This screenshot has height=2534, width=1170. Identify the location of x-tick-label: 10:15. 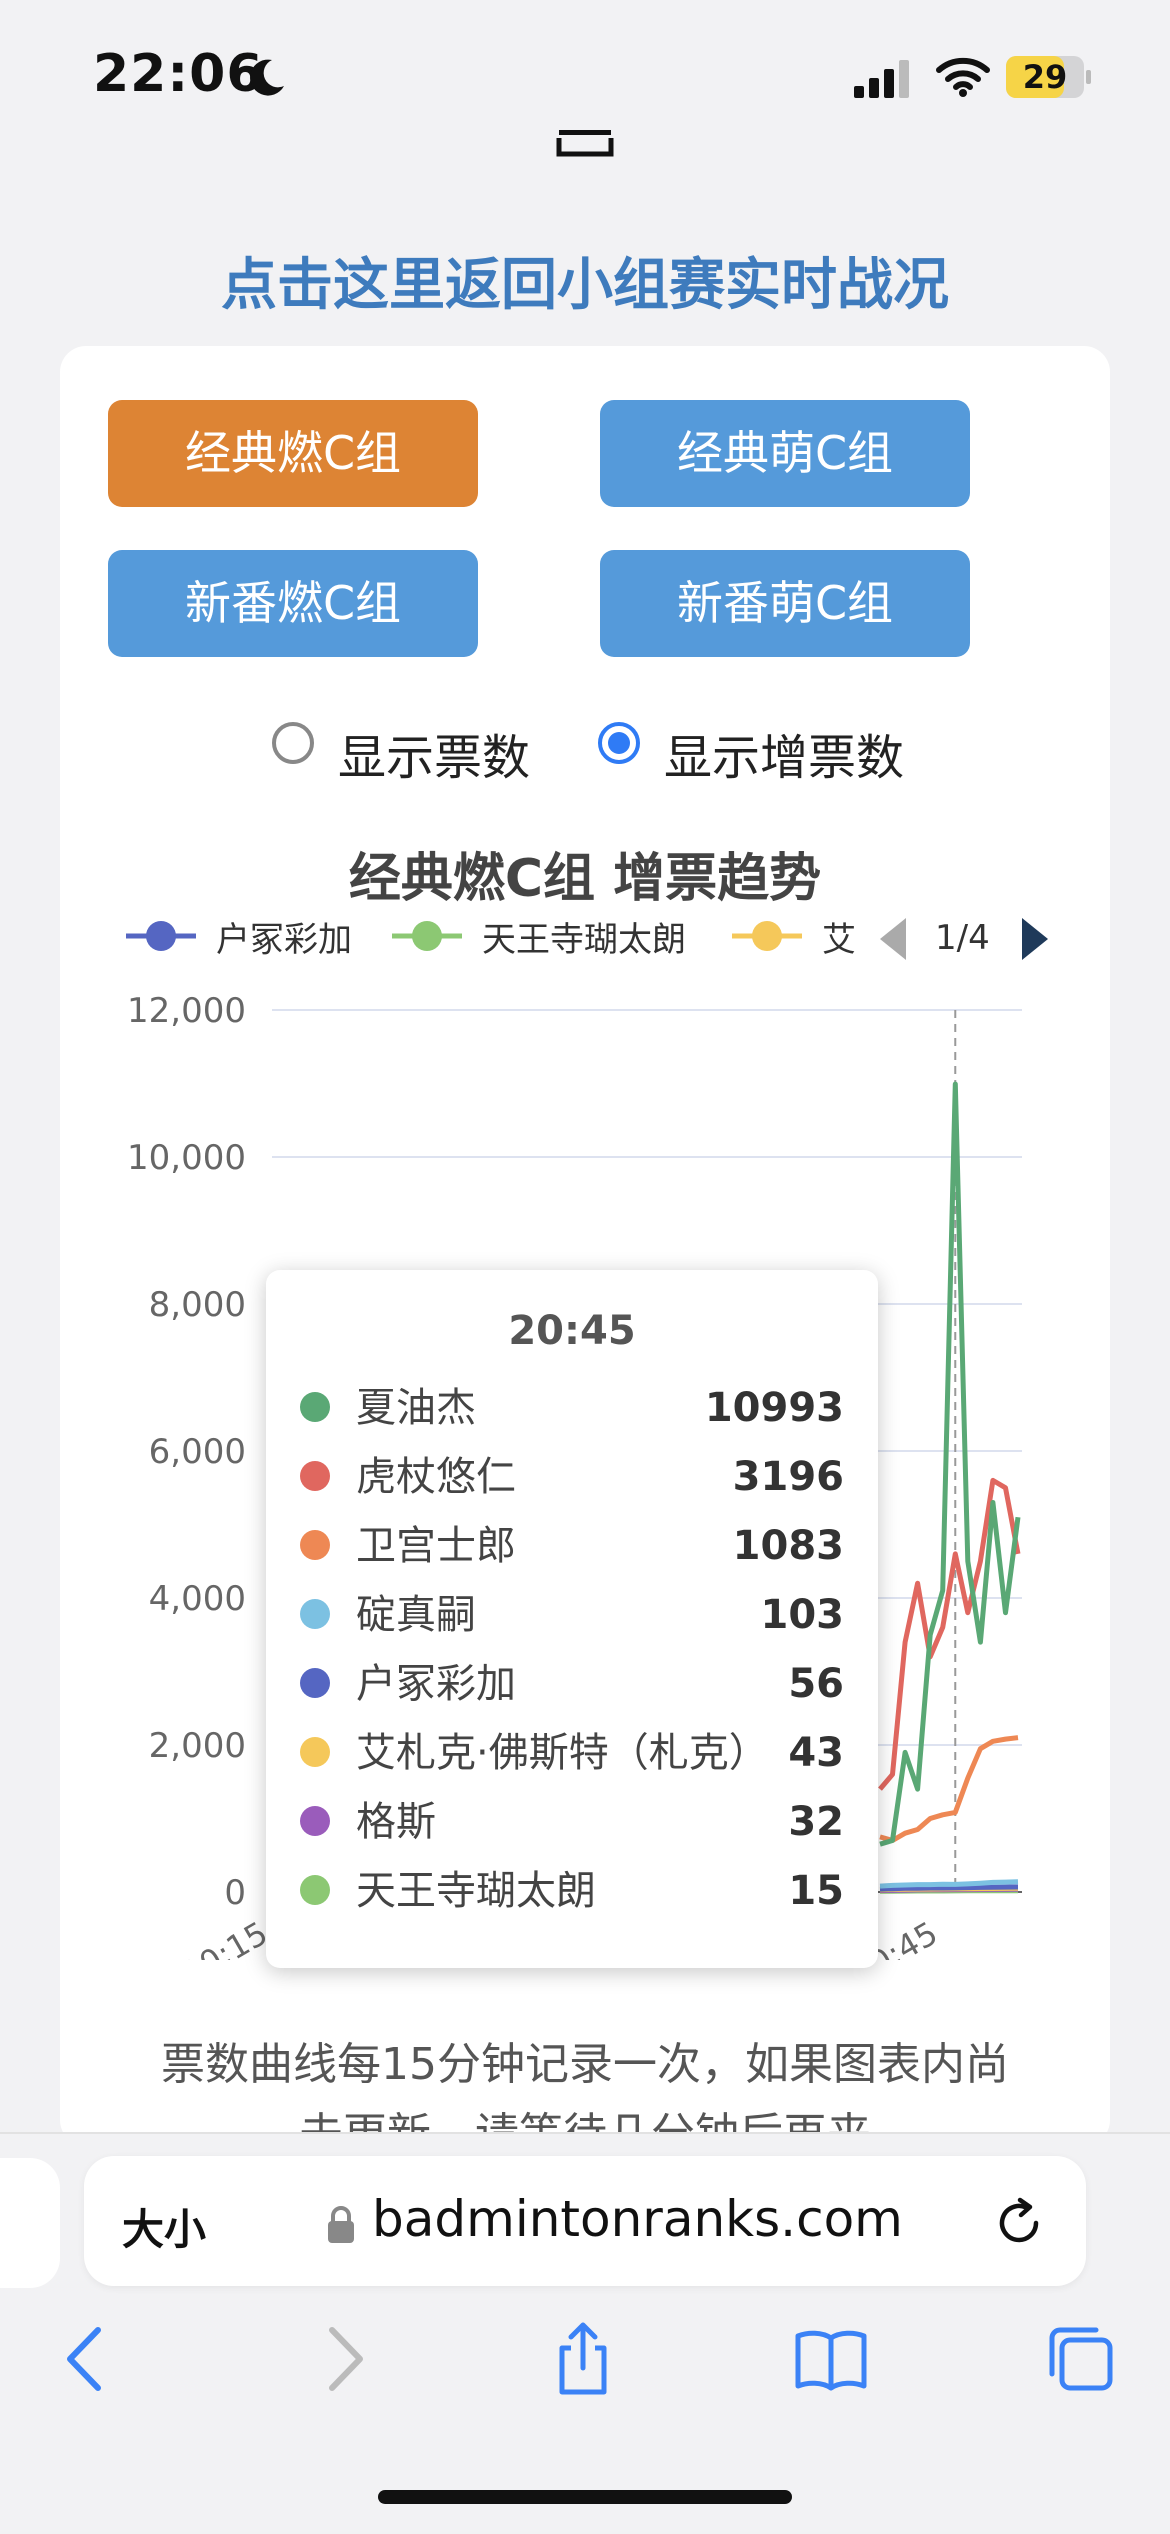
(224, 1937).